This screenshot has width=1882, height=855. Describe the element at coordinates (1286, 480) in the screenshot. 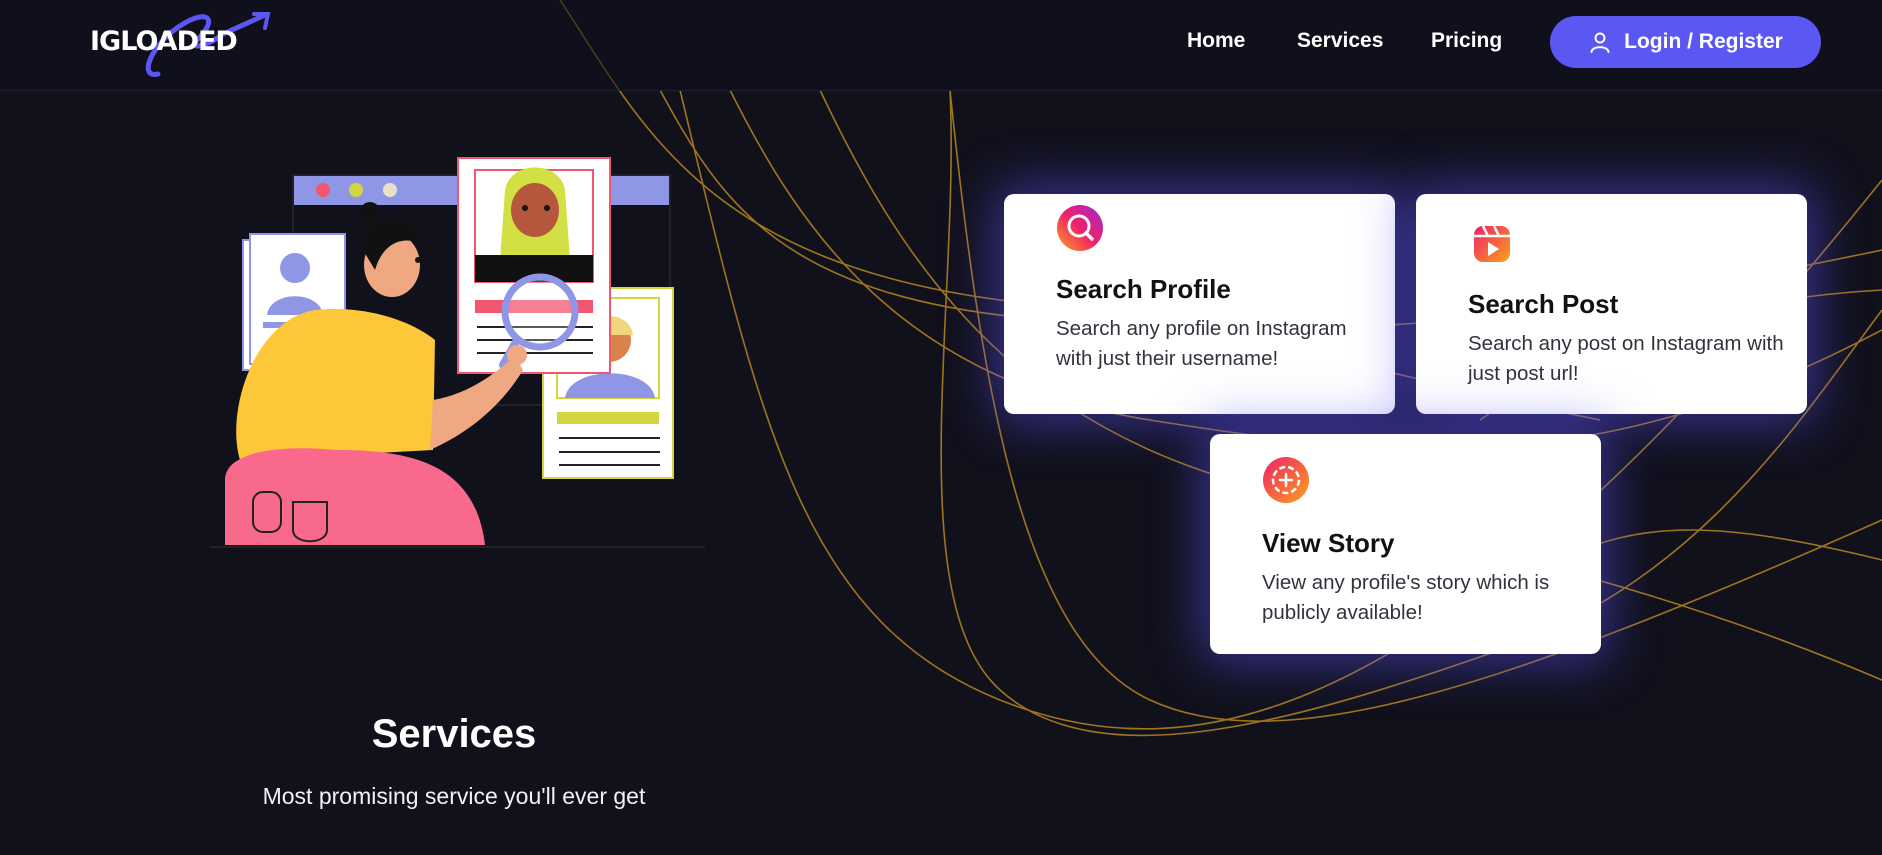

I see `story-add-icon` at that location.